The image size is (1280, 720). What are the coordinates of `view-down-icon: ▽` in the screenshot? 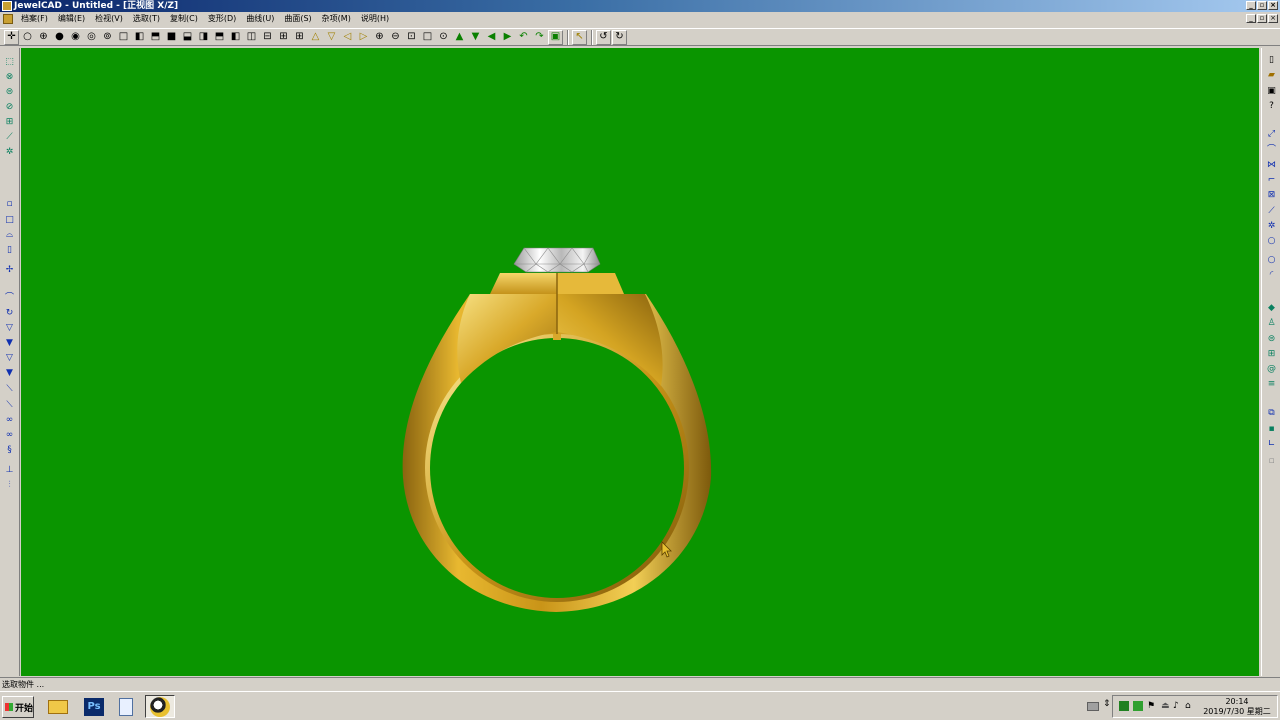 It's located at (331, 37).